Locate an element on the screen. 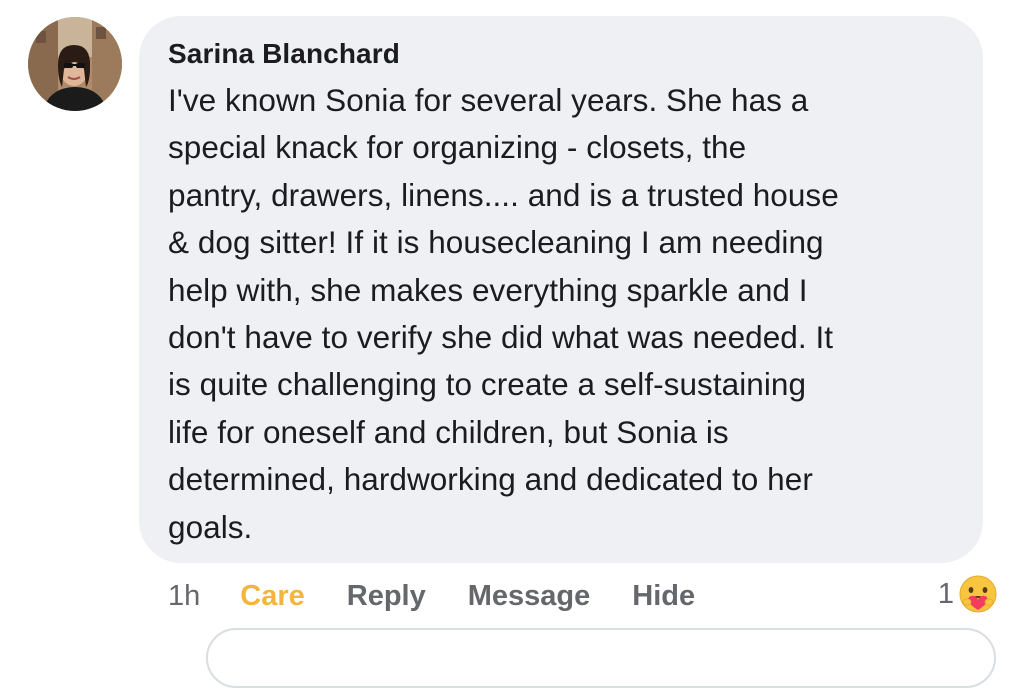  author-avatar is located at coordinates (75, 64).